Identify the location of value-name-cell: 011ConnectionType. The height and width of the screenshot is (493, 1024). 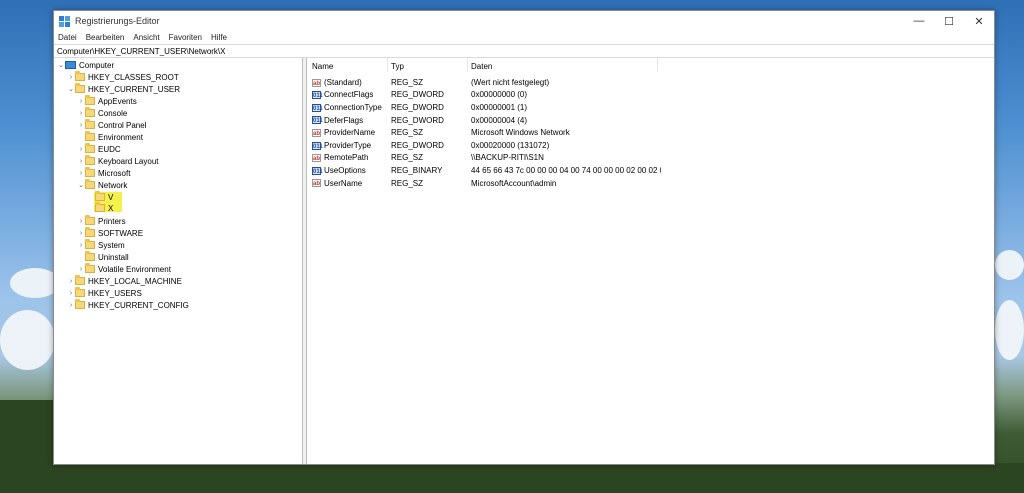
(349, 107).